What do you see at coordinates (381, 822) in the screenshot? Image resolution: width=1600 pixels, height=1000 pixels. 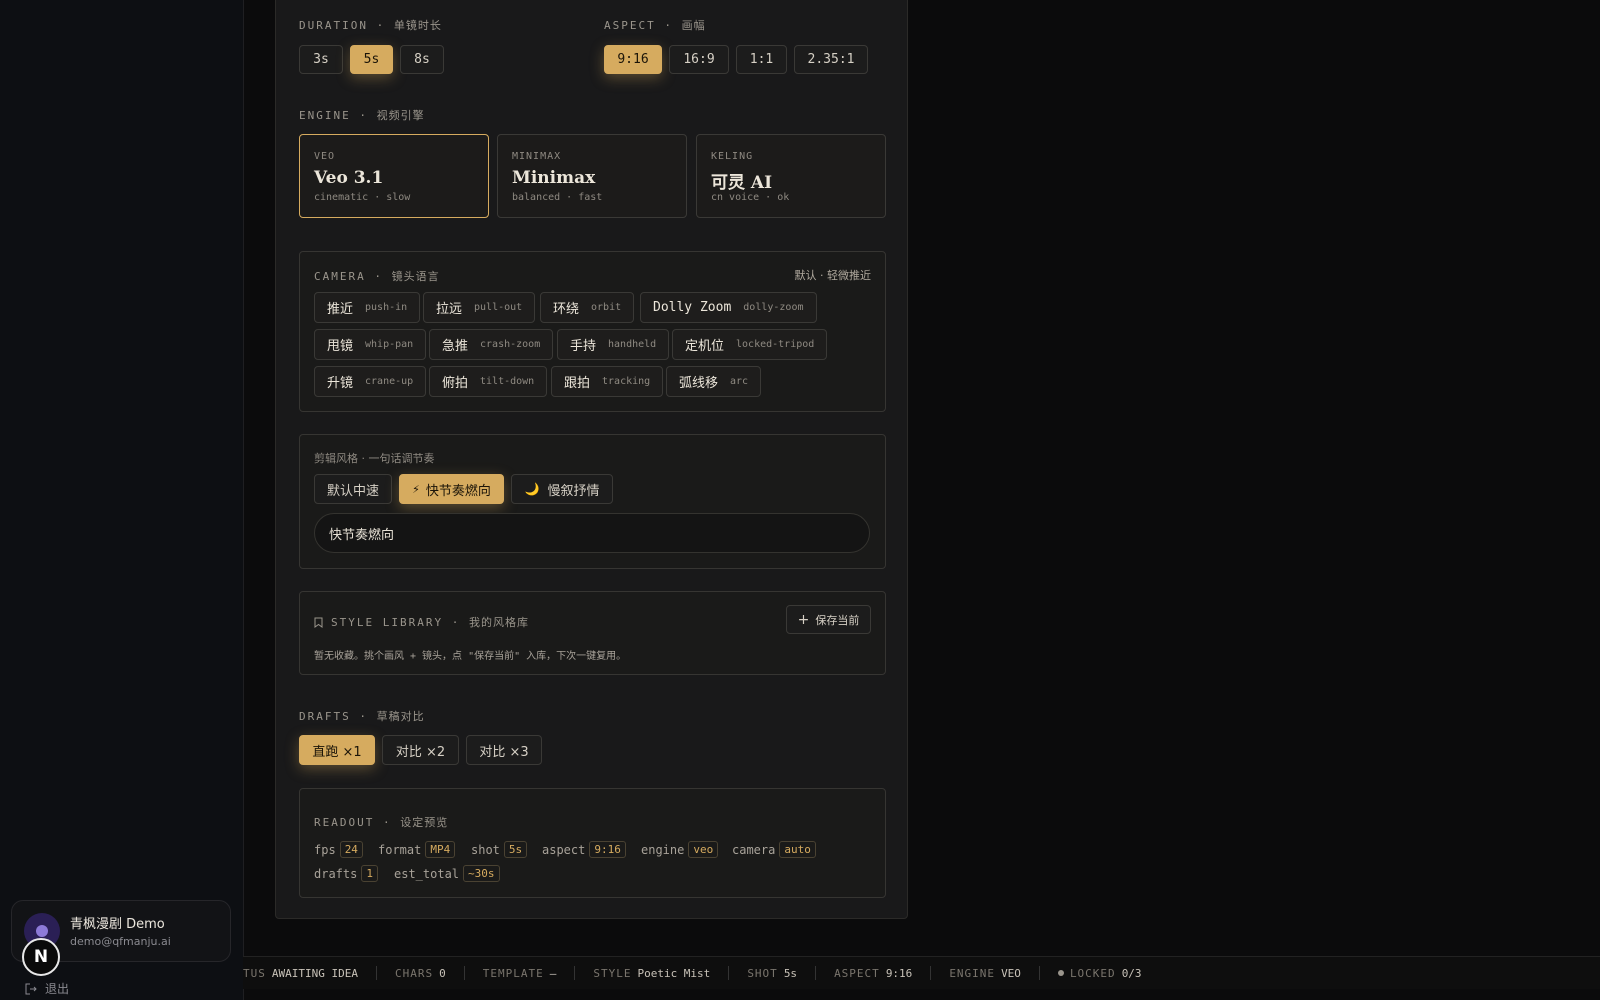 I see `readout-label: READOUT · 设定预览` at bounding box center [381, 822].